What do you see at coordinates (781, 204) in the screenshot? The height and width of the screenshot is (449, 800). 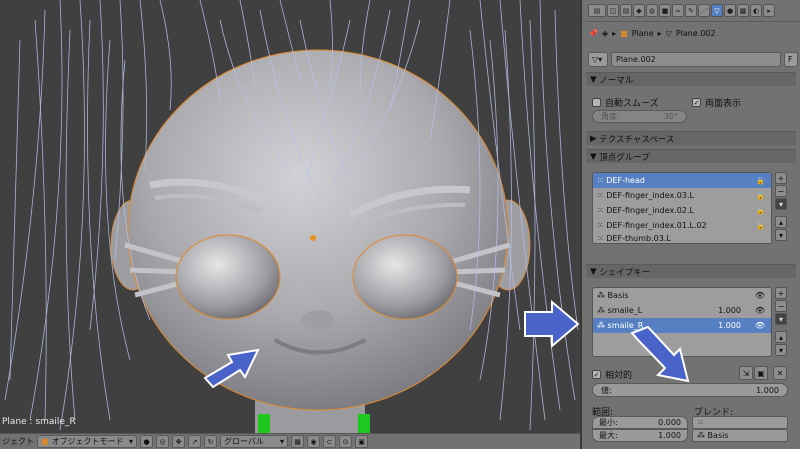 I see `vertex-group-specials-button: ▾` at bounding box center [781, 204].